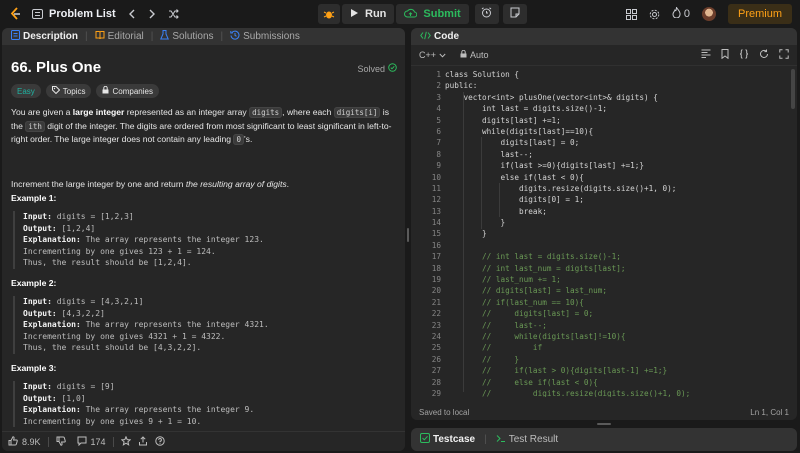 This screenshot has height=453, width=800. I want to click on debug-button, so click(329, 14).